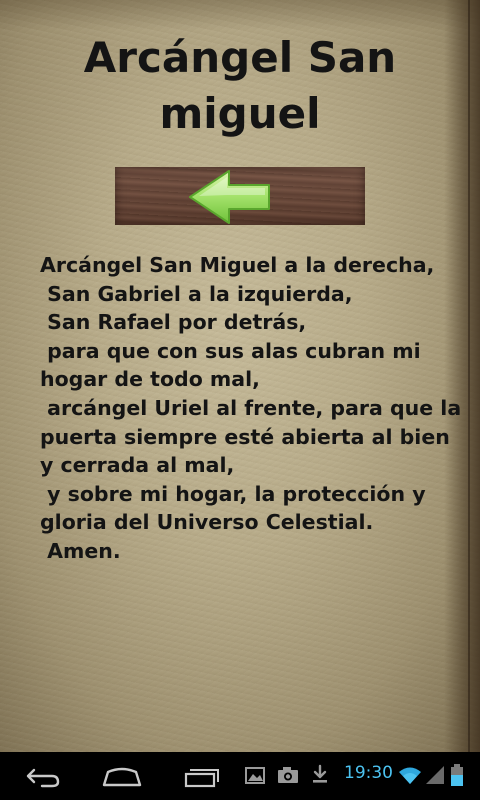 The width and height of the screenshot is (480, 800). What do you see at coordinates (469, 376) in the screenshot?
I see `page-fold-line` at bounding box center [469, 376].